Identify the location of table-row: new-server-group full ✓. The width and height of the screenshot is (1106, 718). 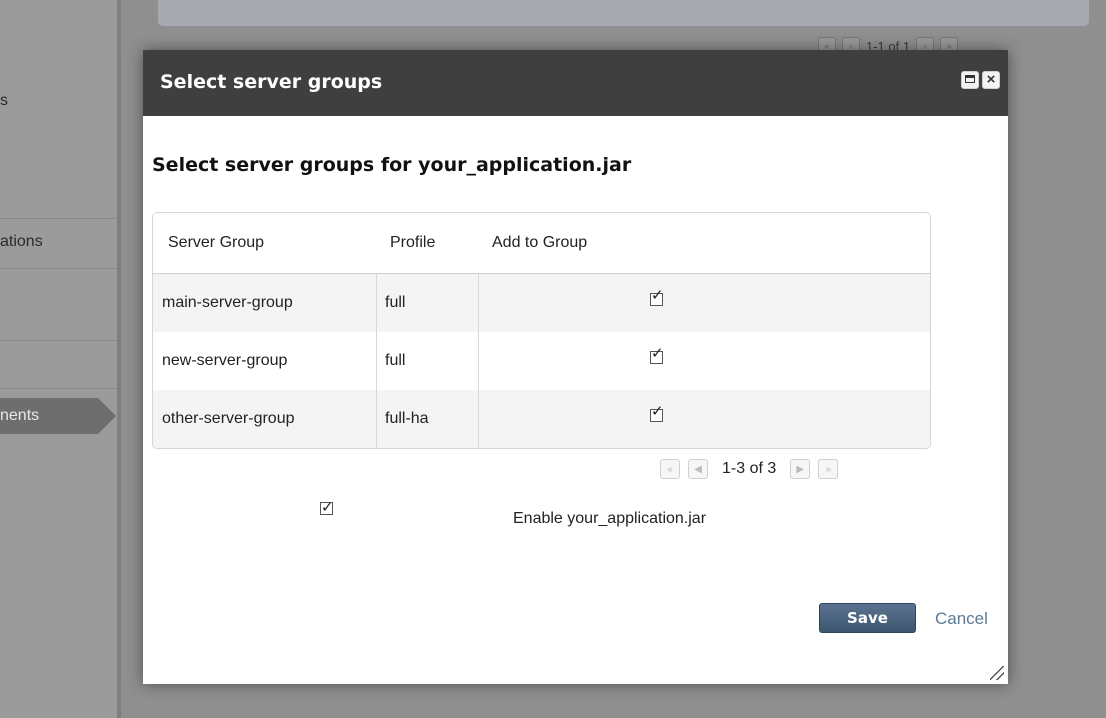
(541, 361).